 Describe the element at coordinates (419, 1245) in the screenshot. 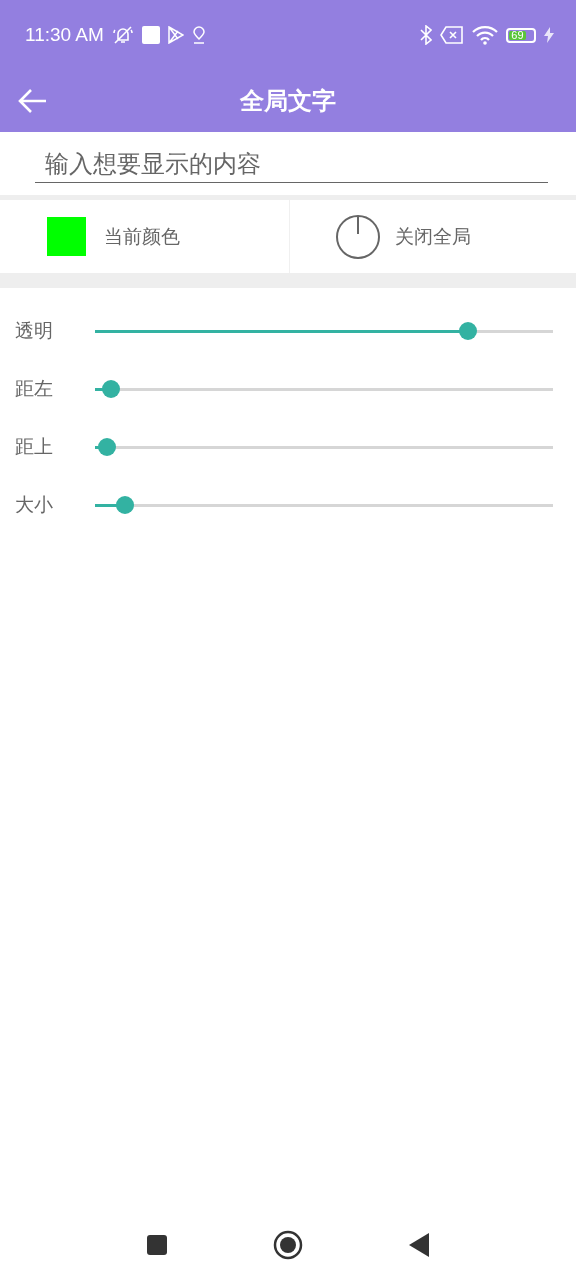

I see `back-nav-button` at that location.